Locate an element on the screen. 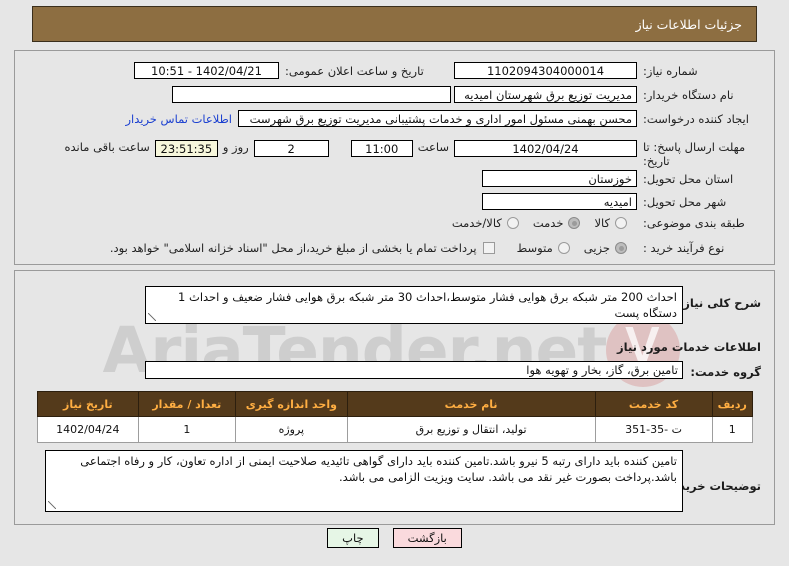 The height and width of the screenshot is (566, 789). deadline-time-label: ساعت is located at coordinates (433, 147).